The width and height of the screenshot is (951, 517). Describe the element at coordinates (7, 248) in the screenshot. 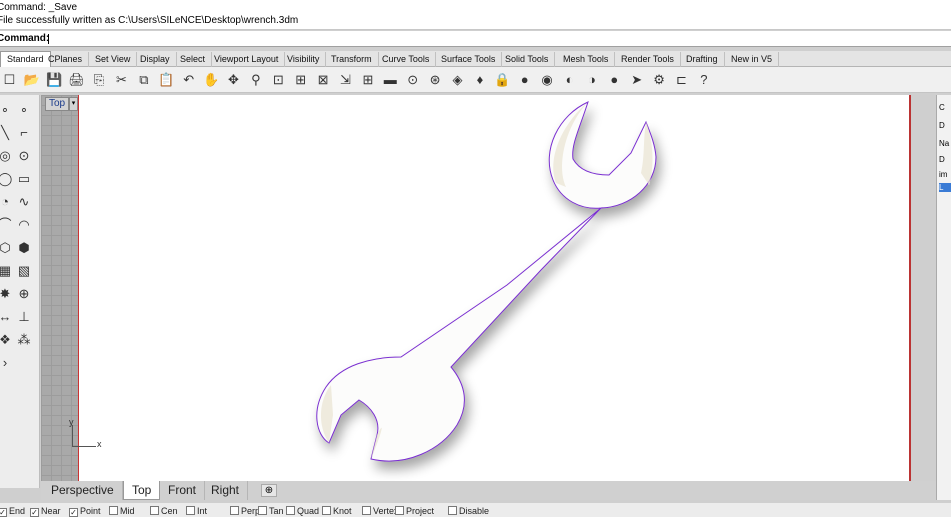

I see `mesh-icon: ⬡` at that location.